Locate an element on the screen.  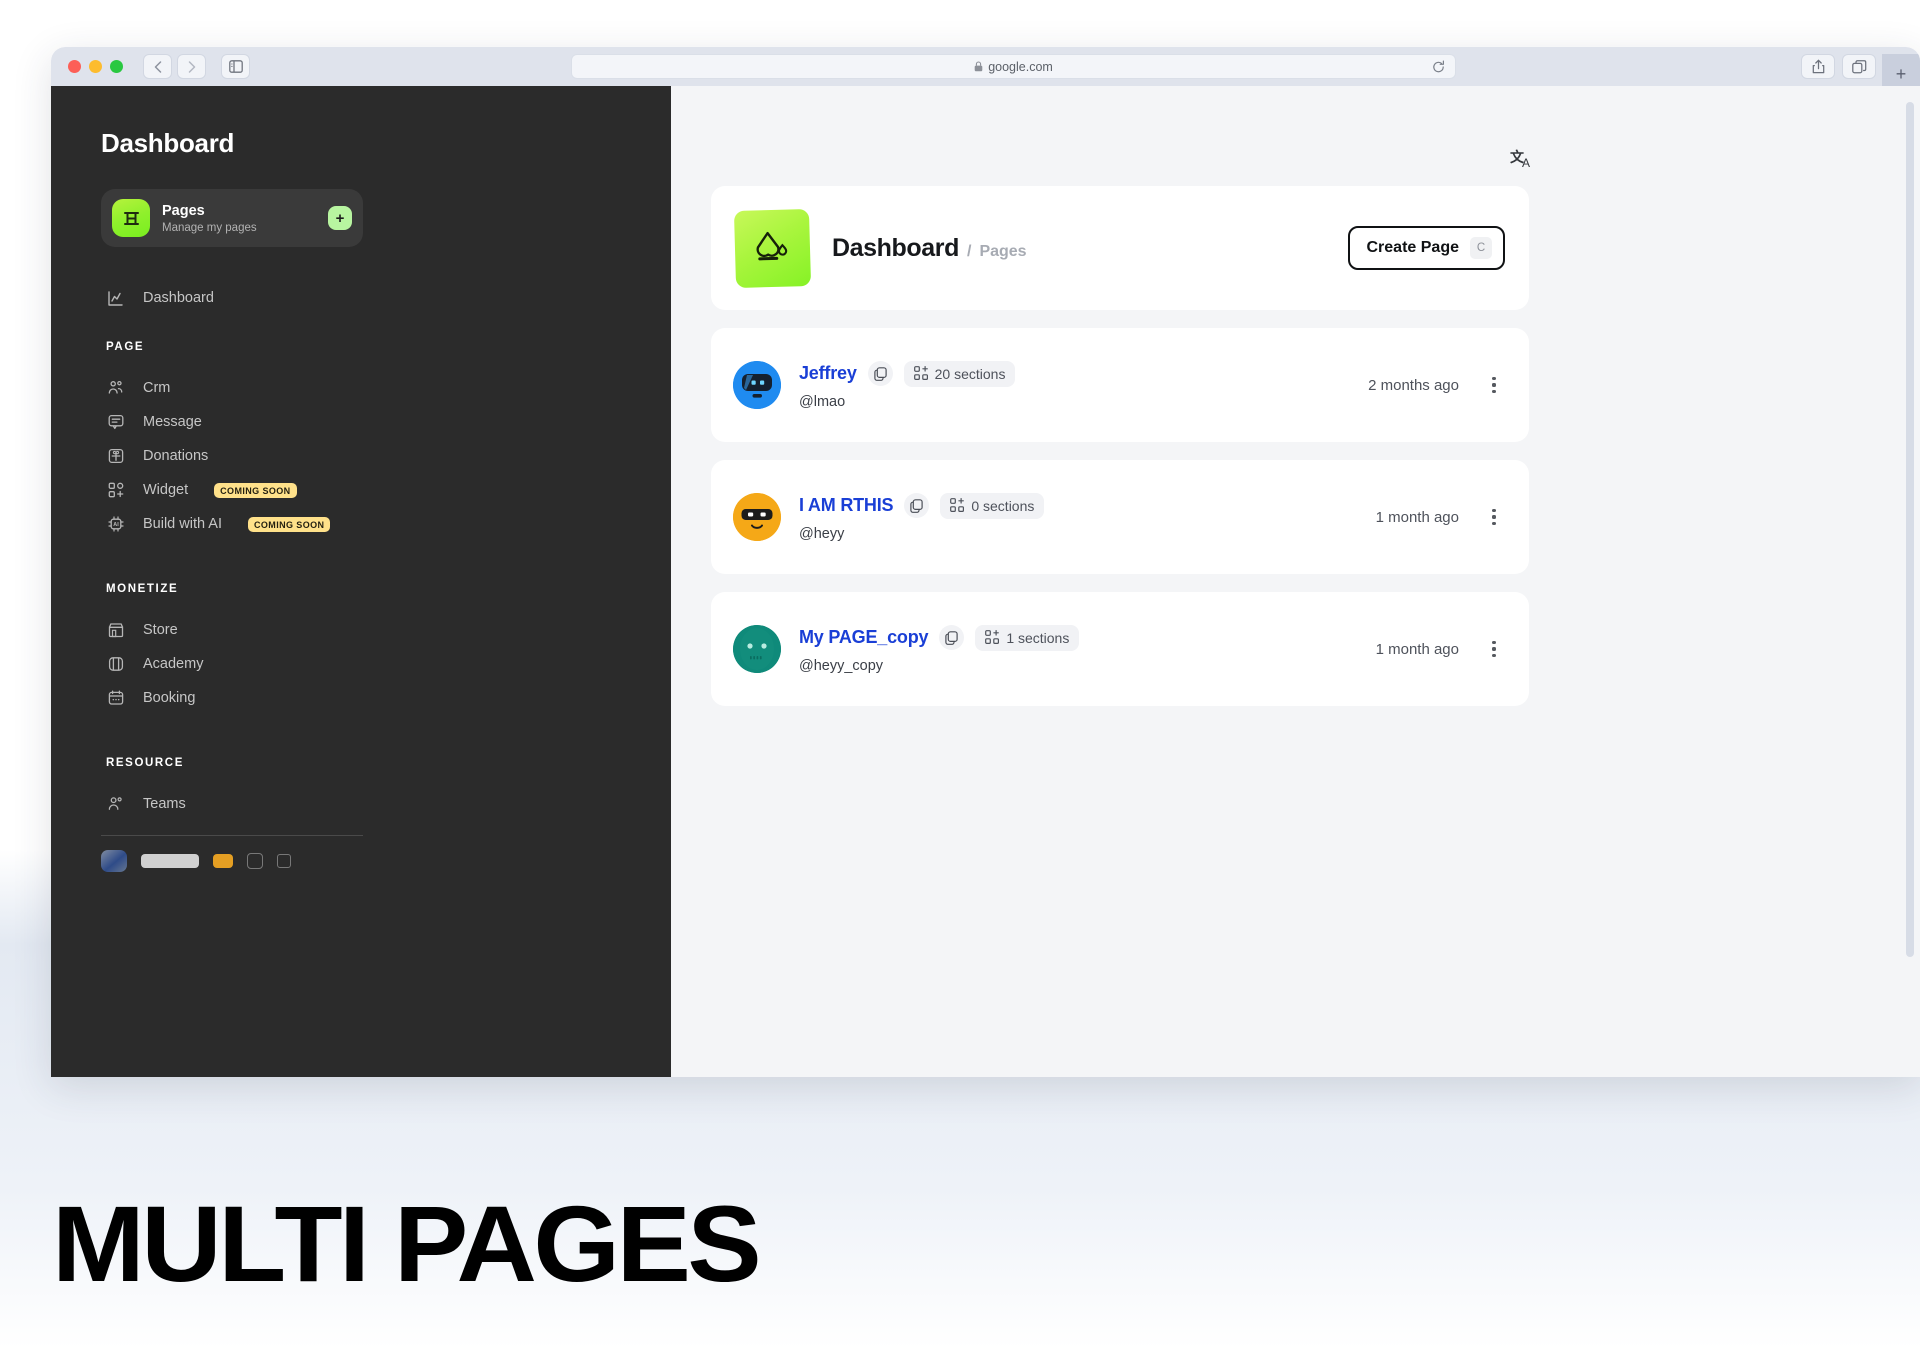
create-page-button: Create Page C is located at coordinates (1426, 248).